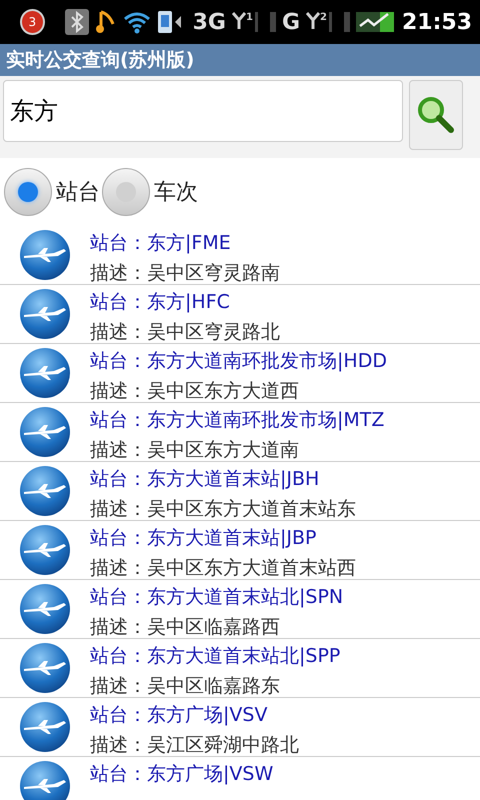  What do you see at coordinates (195, 450) in the screenshot?
I see `station-description: 描述：吴中区东方大道南` at bounding box center [195, 450].